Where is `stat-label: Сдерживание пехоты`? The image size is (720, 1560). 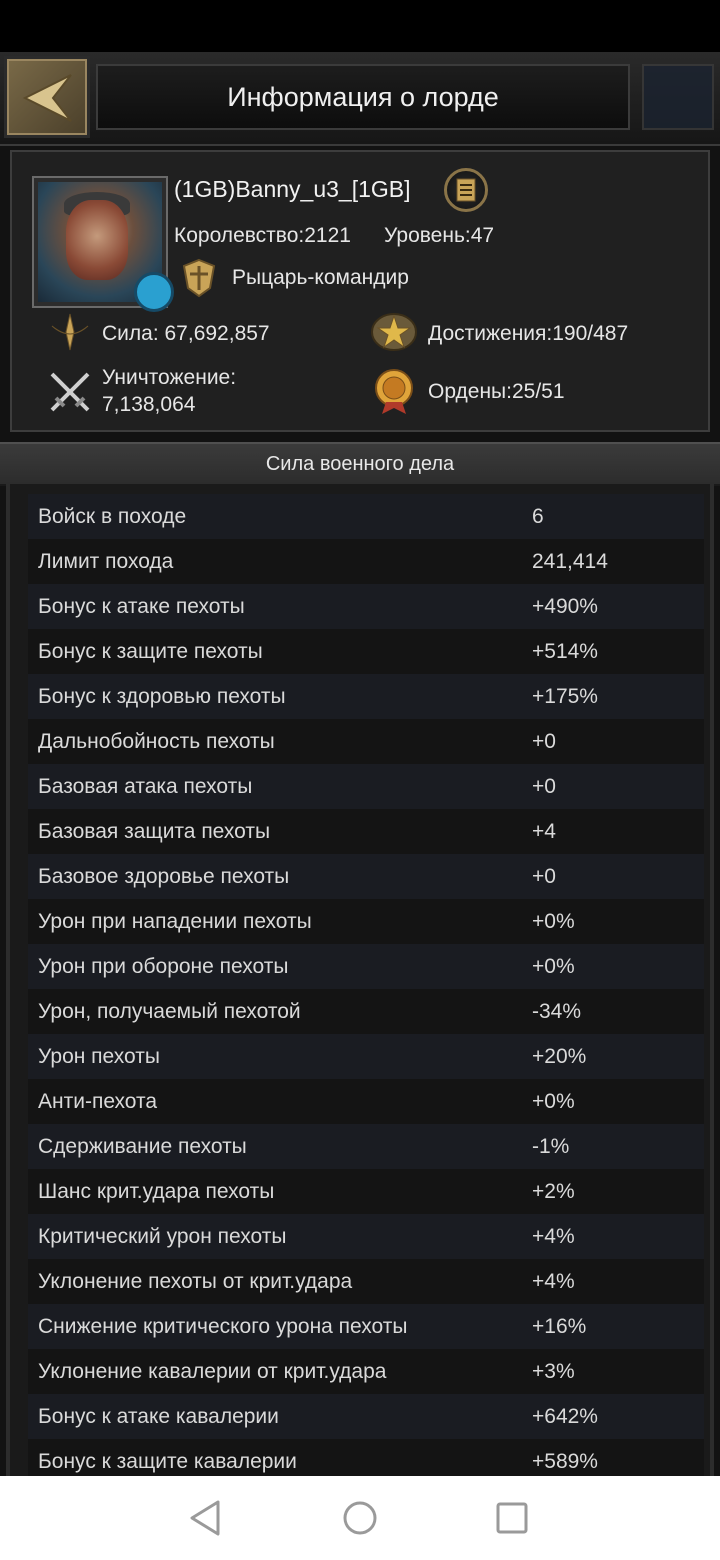
stat-label: Сдерживание пехоты is located at coordinates (142, 1146).